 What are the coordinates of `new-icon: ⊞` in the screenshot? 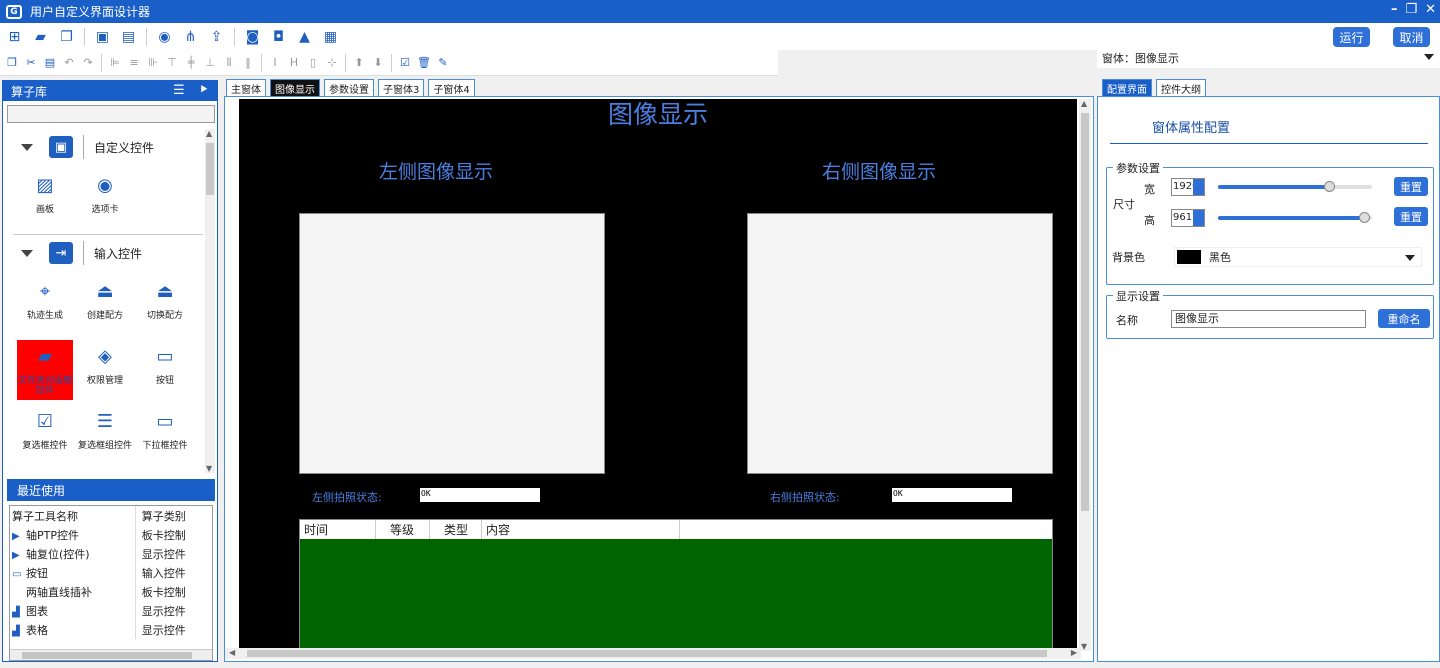 It's located at (14, 36).